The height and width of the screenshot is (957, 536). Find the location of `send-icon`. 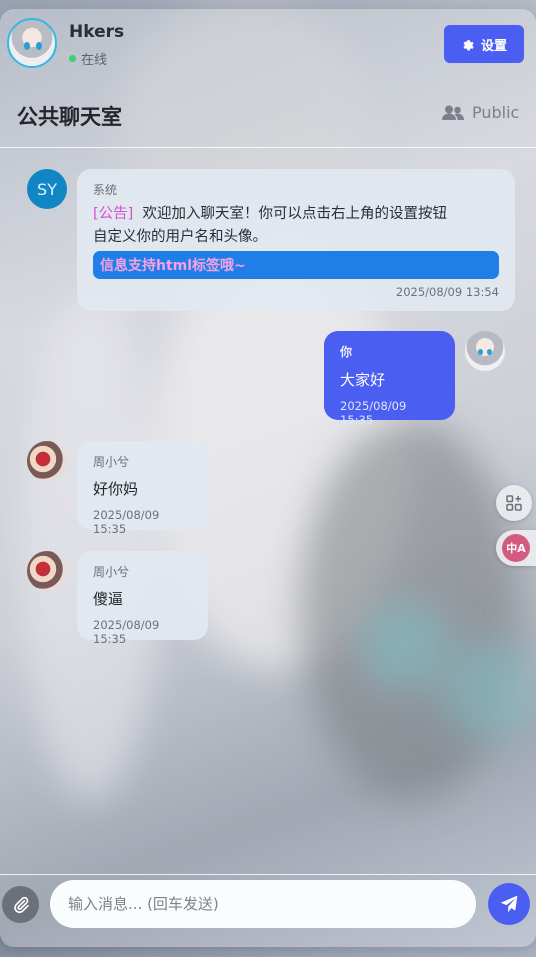

send-icon is located at coordinates (509, 904).